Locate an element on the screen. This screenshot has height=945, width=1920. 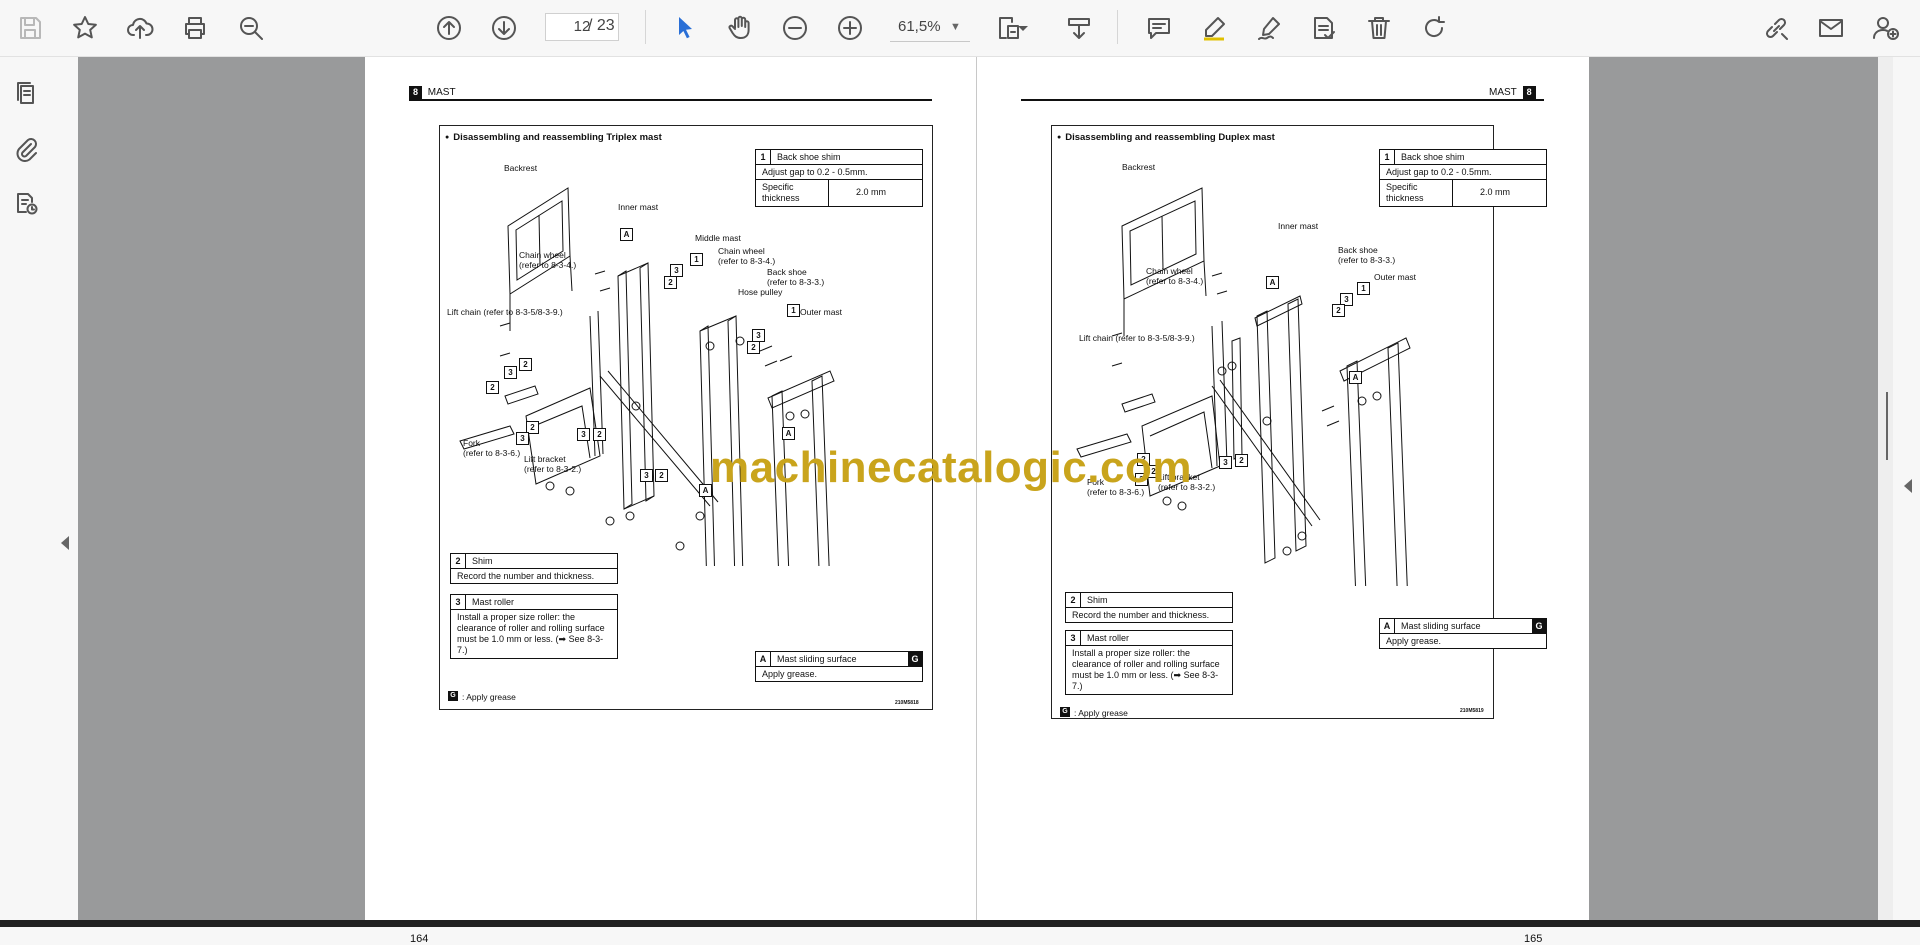
mail-icon is located at coordinates (1831, 28).